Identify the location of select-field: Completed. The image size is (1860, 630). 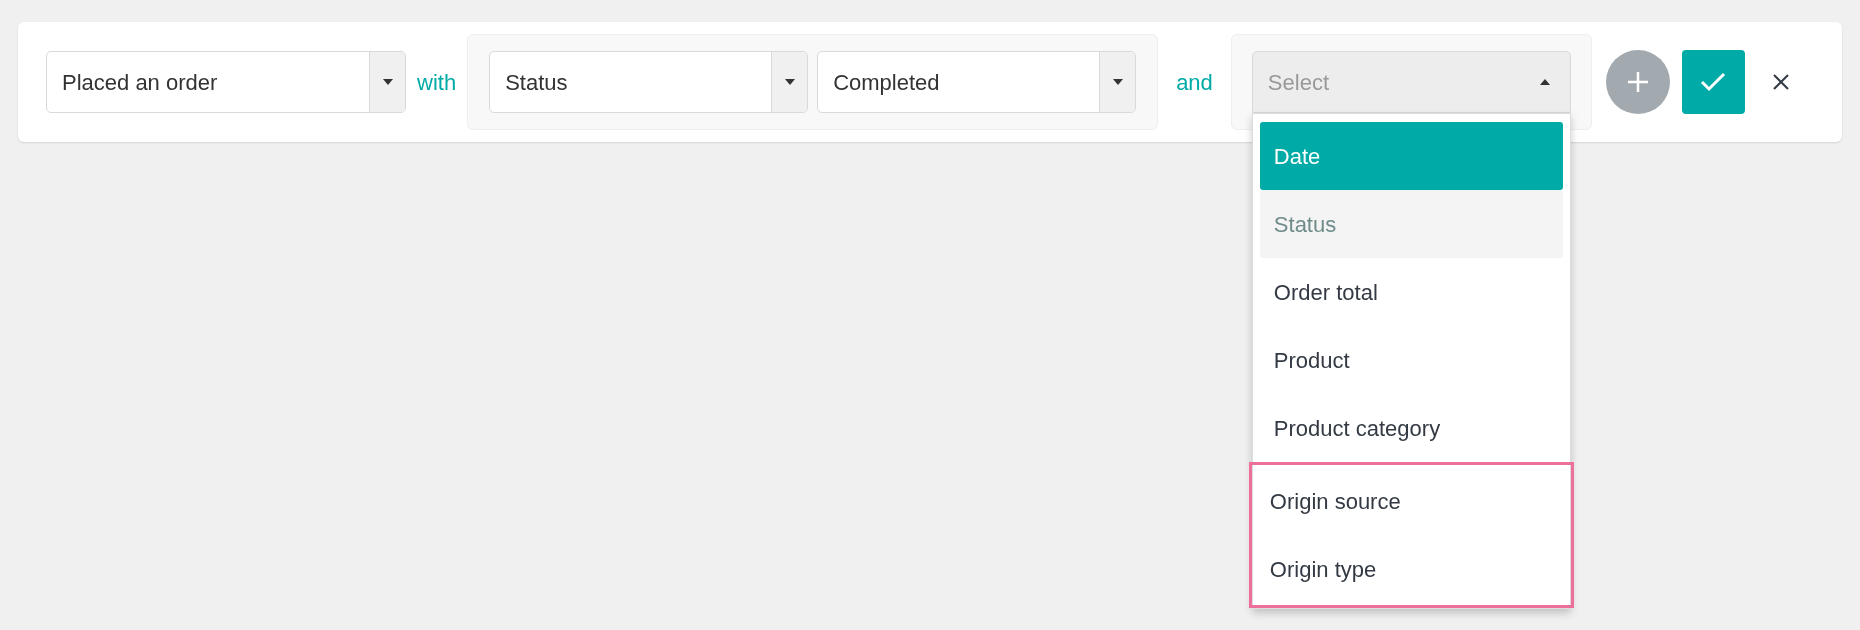
(977, 82).